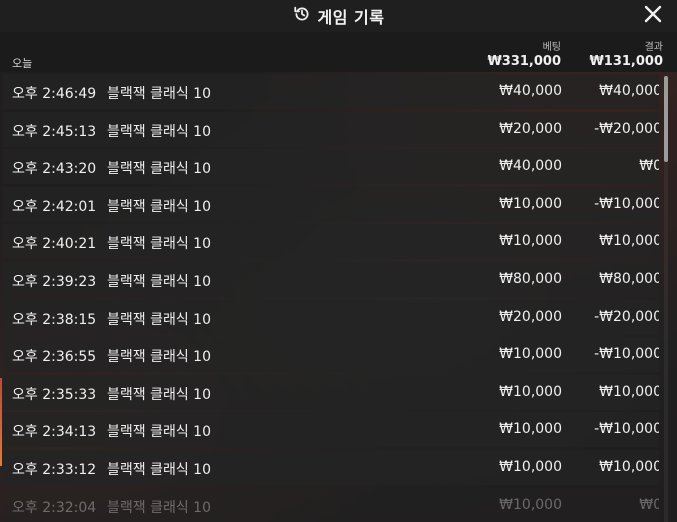 The image size is (677, 522). Describe the element at coordinates (331, 167) in the screenshot. I see `history-row: 오후 2:43:20 블랙잭 클래식 10 ₩40,000 ₩0` at that location.